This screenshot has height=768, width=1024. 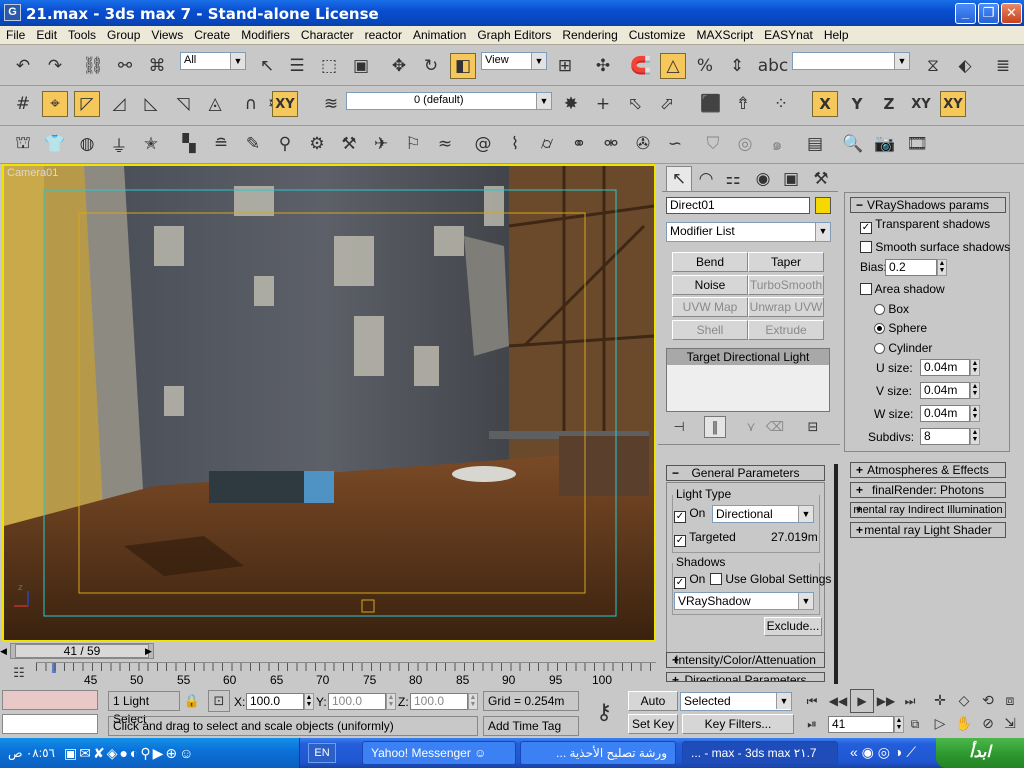 What do you see at coordinates (1010, 701) in the screenshot?
I see `maximize-viewport-icon: ⧈` at bounding box center [1010, 701].